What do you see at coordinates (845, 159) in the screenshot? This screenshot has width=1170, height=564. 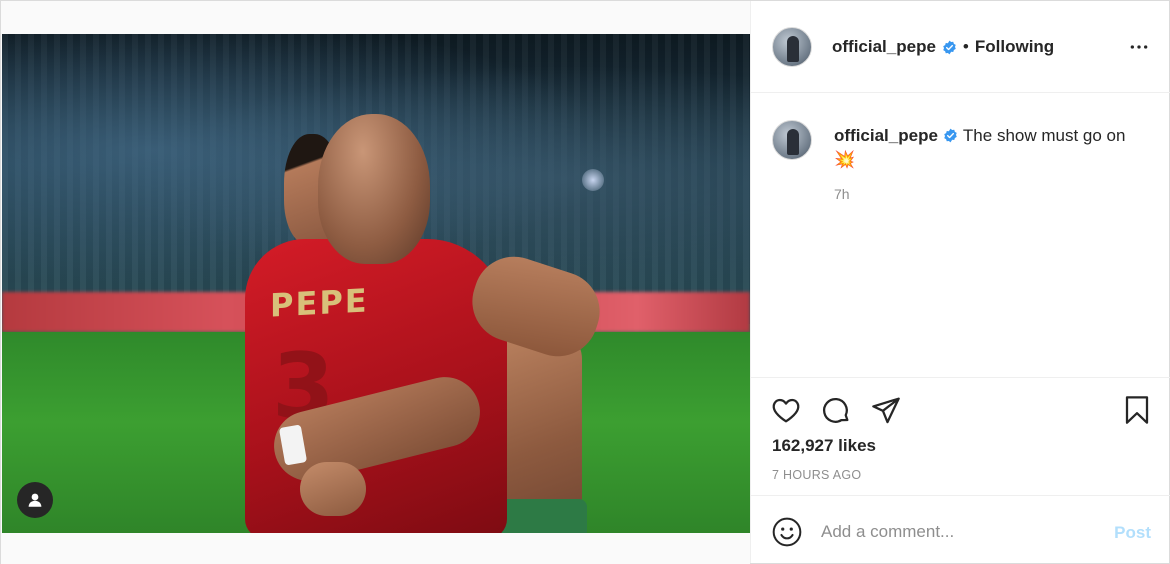 I see `explosion-emoji: 💥` at bounding box center [845, 159].